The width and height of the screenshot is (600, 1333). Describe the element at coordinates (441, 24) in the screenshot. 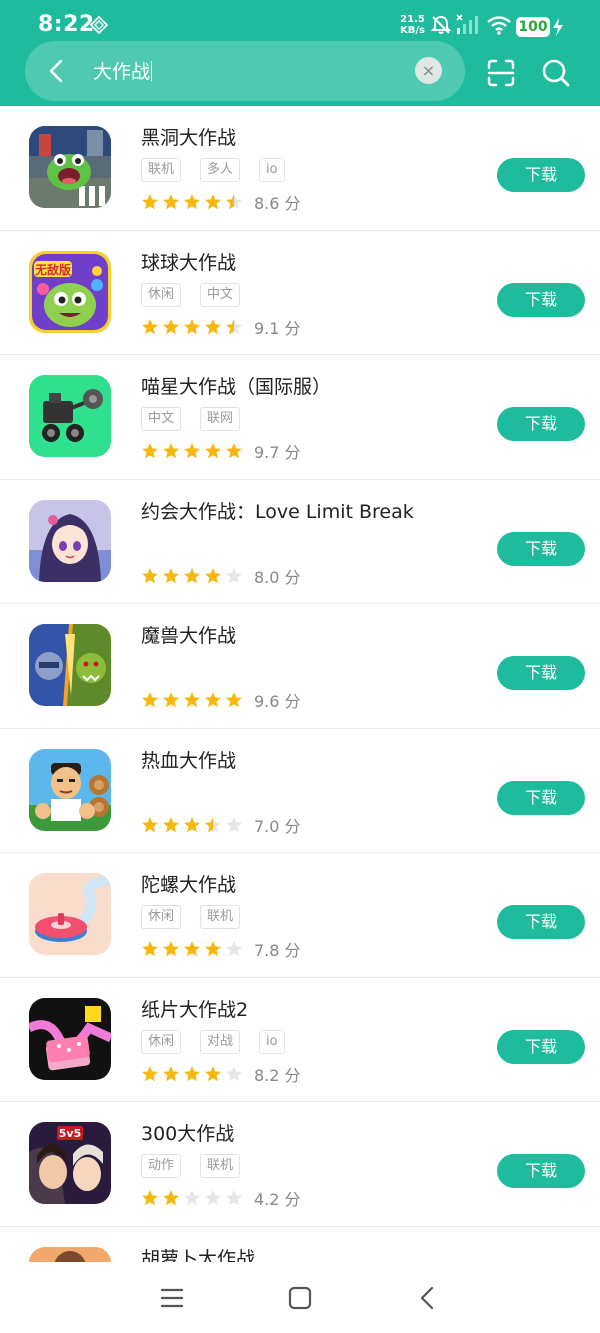

I see `mute-icon` at that location.